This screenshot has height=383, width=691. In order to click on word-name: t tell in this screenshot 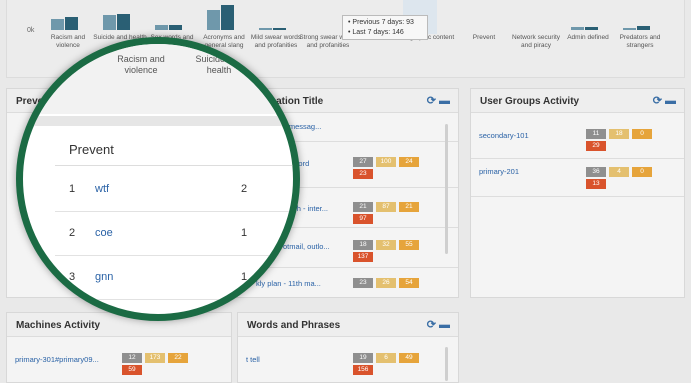, I will do `click(253, 359)`.